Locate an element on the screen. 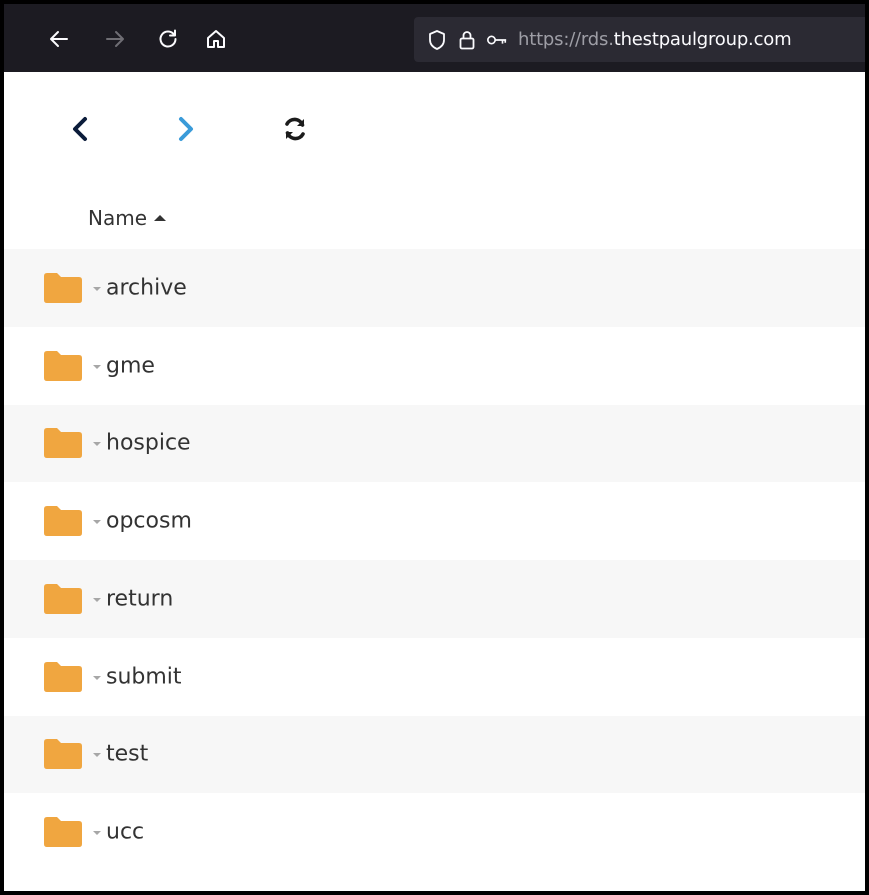  table-header: Name is located at coordinates (434, 216).